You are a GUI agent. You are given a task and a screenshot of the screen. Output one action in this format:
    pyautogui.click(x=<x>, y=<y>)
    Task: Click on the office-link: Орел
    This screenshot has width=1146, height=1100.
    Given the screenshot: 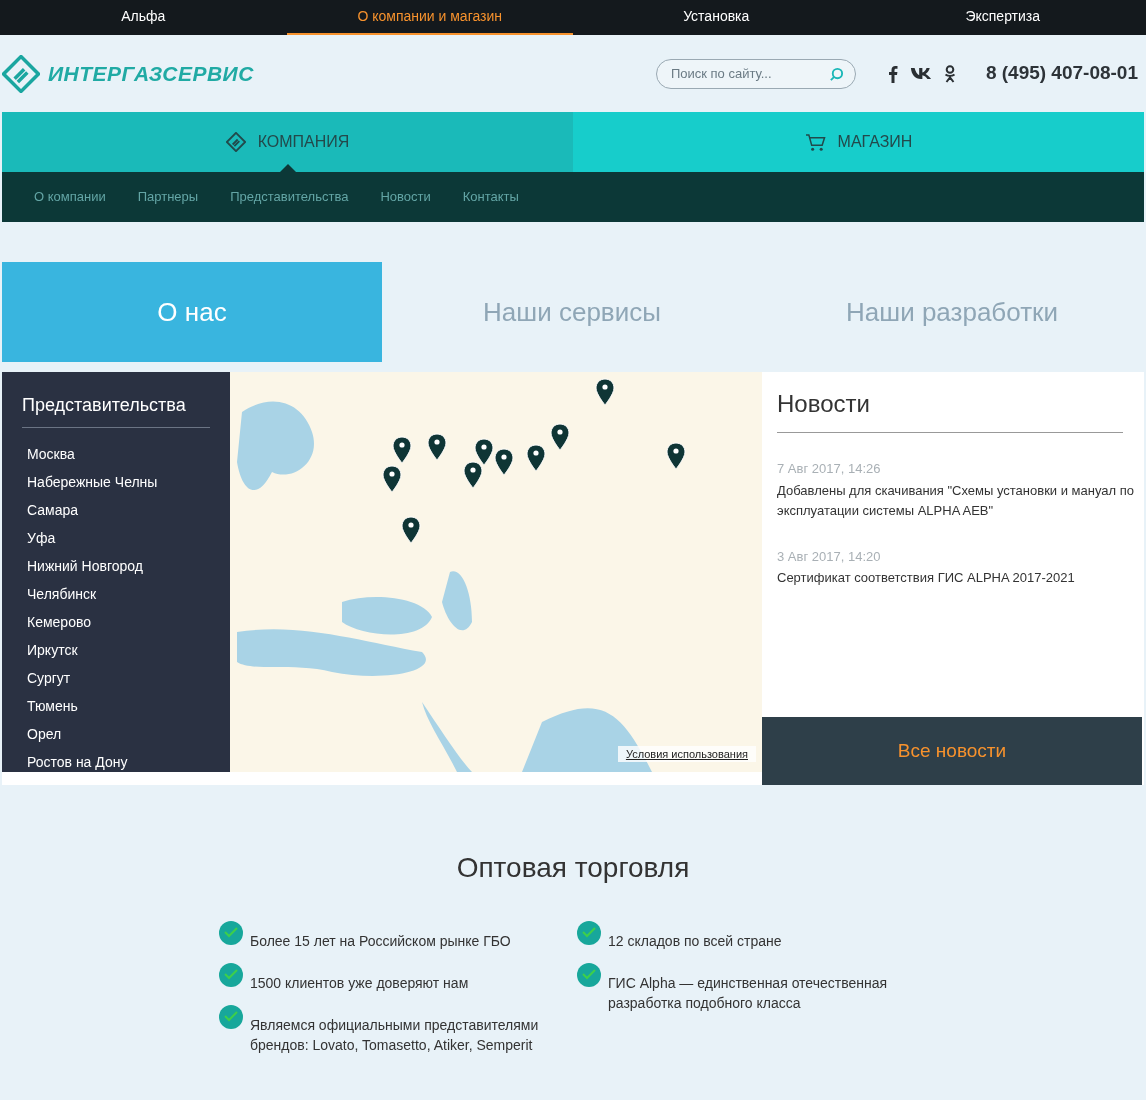 What is the action you would take?
    pyautogui.click(x=118, y=734)
    